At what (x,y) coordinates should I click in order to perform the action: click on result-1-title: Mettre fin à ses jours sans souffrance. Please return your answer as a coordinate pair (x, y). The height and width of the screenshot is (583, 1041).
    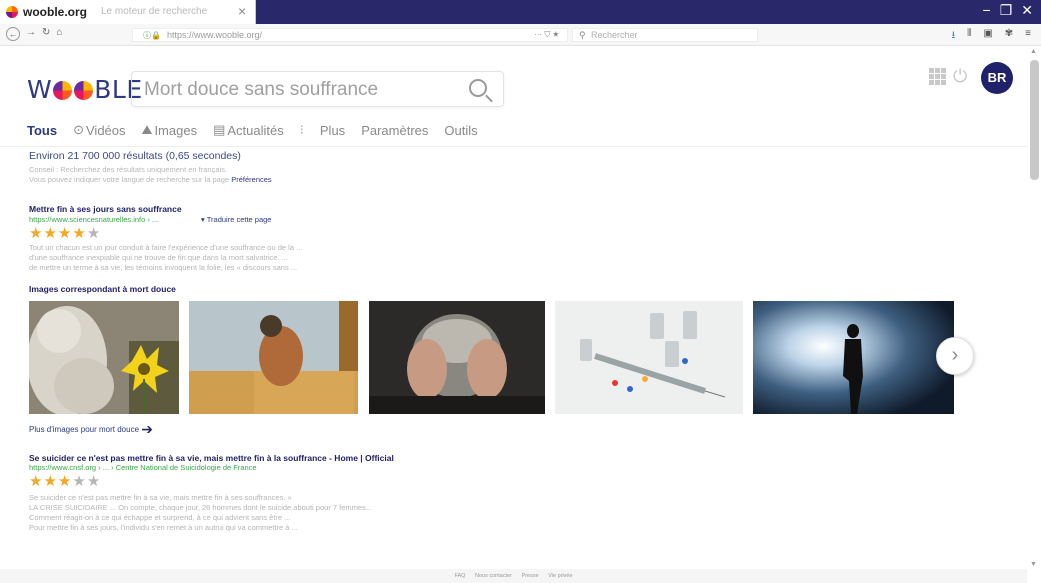
    Looking at the image, I should click on (105, 209).